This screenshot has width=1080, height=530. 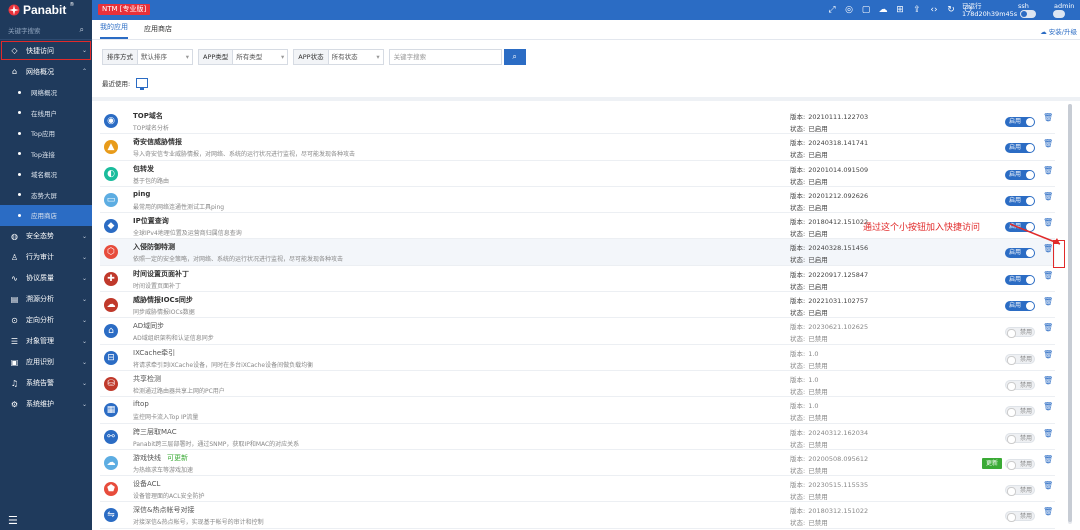 What do you see at coordinates (883, 10) in the screenshot?
I see `cloud-icon: ☁` at bounding box center [883, 10].